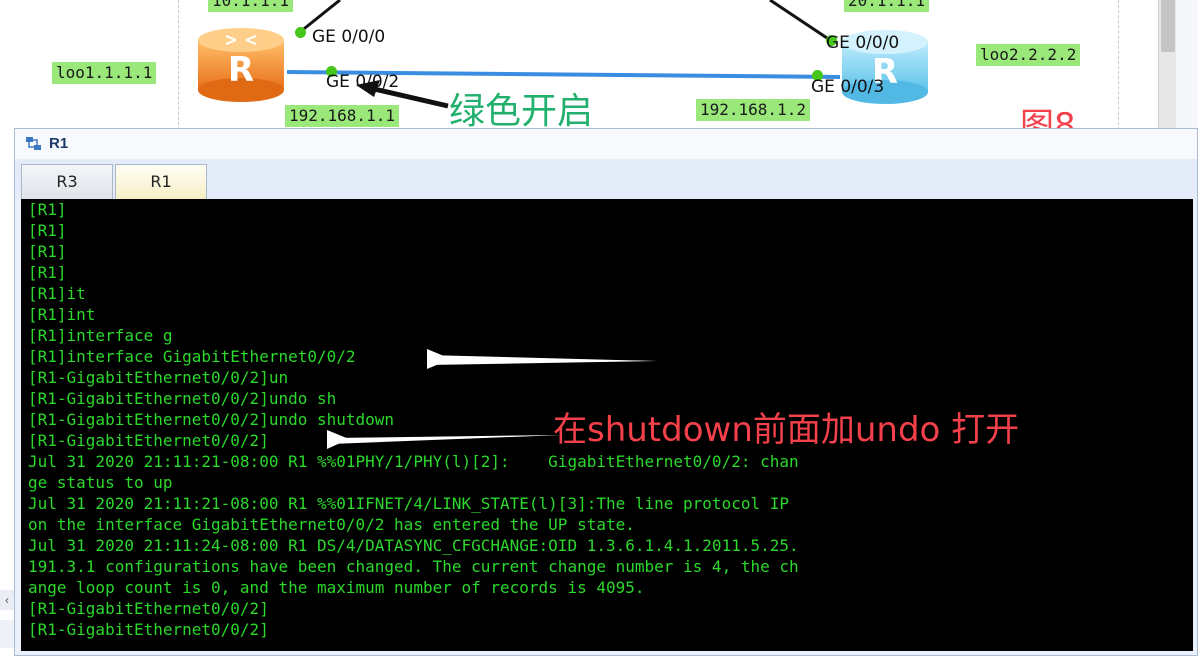  I want to click on window-title: R1, so click(59, 143).